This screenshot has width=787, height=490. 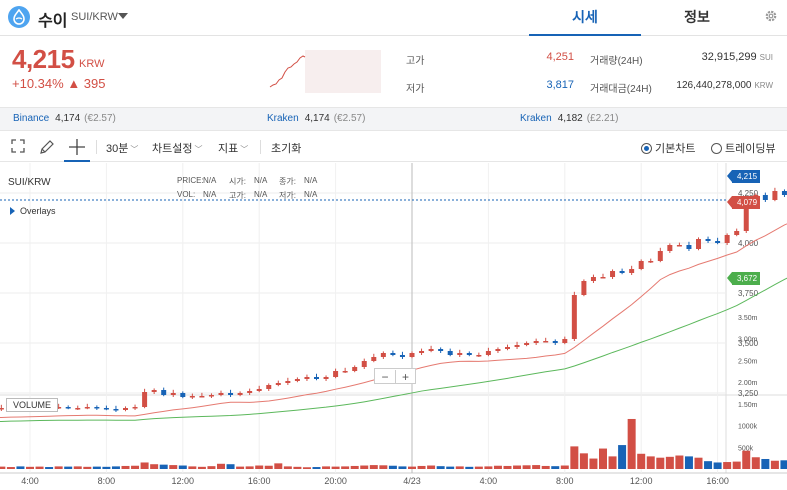 I want to click on ma-red-tag: 4,079, so click(x=743, y=202).